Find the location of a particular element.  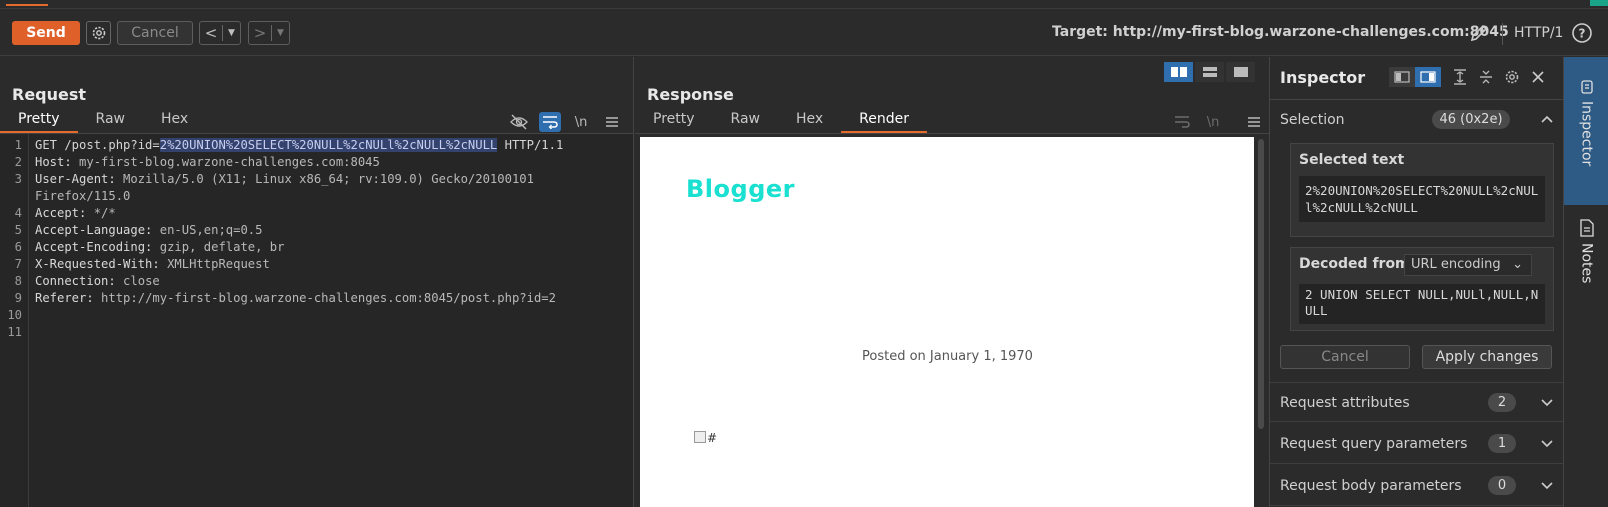

wrap-icon is located at coordinates (550, 122).